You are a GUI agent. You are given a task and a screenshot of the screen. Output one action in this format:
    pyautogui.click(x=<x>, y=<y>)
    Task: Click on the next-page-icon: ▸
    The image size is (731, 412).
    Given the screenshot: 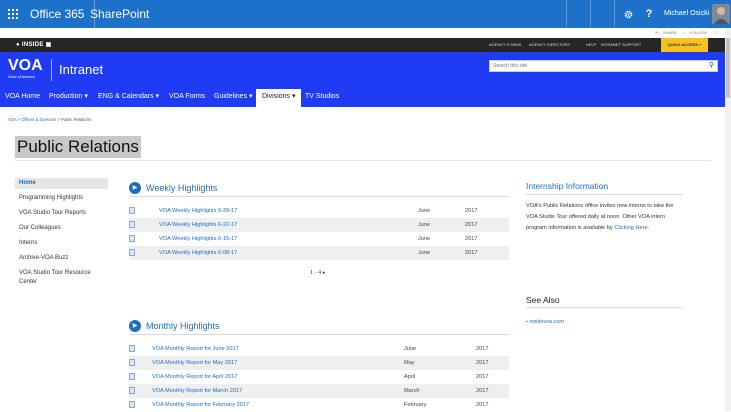 What is the action you would take?
    pyautogui.click(x=324, y=273)
    